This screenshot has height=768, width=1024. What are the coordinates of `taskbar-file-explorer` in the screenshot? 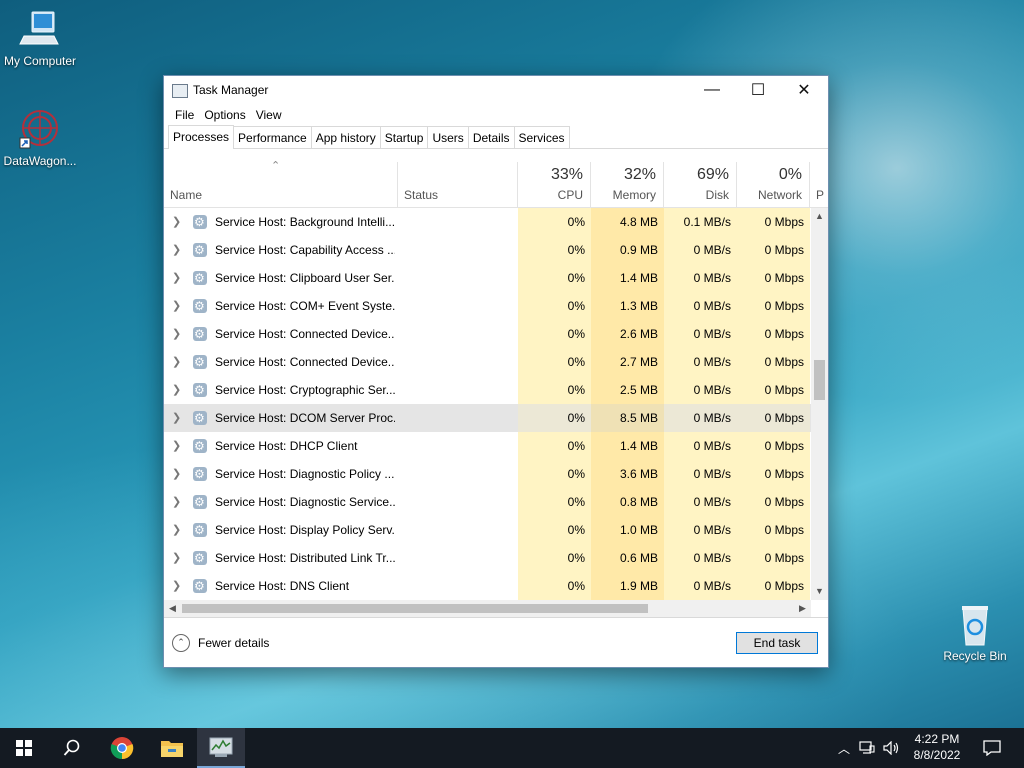 It's located at (172, 748).